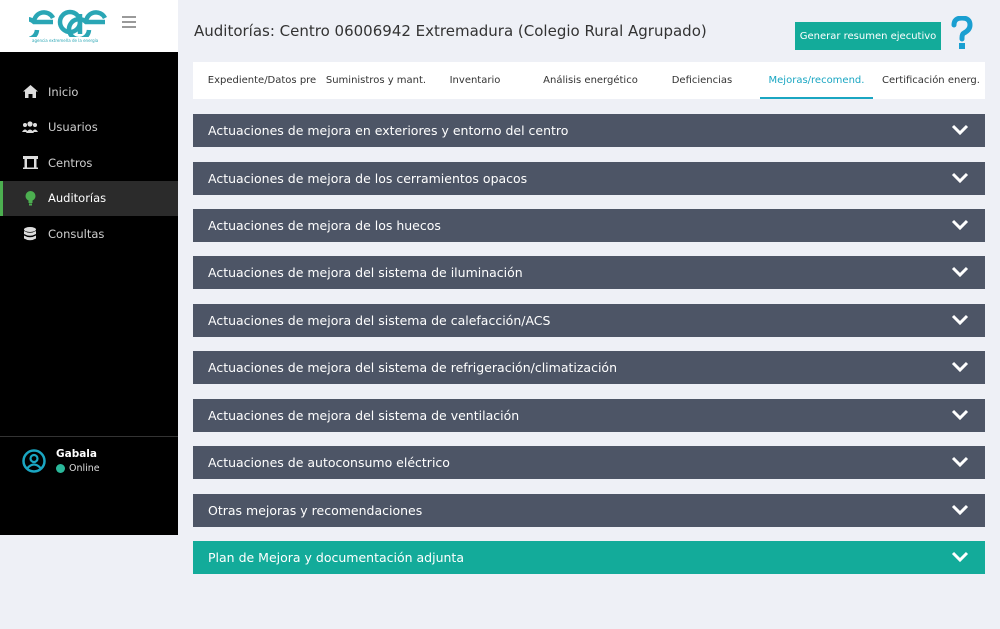 The width and height of the screenshot is (1000, 629). I want to click on section-header-huecos: Actuaciones de mejora de los huecos, so click(589, 225).